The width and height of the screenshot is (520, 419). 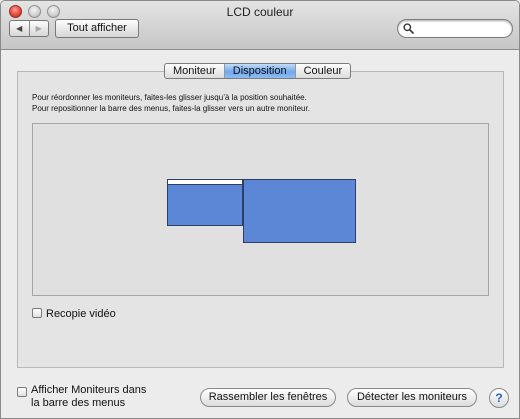 I want to click on tab-disposition: Disposition, so click(x=259, y=71).